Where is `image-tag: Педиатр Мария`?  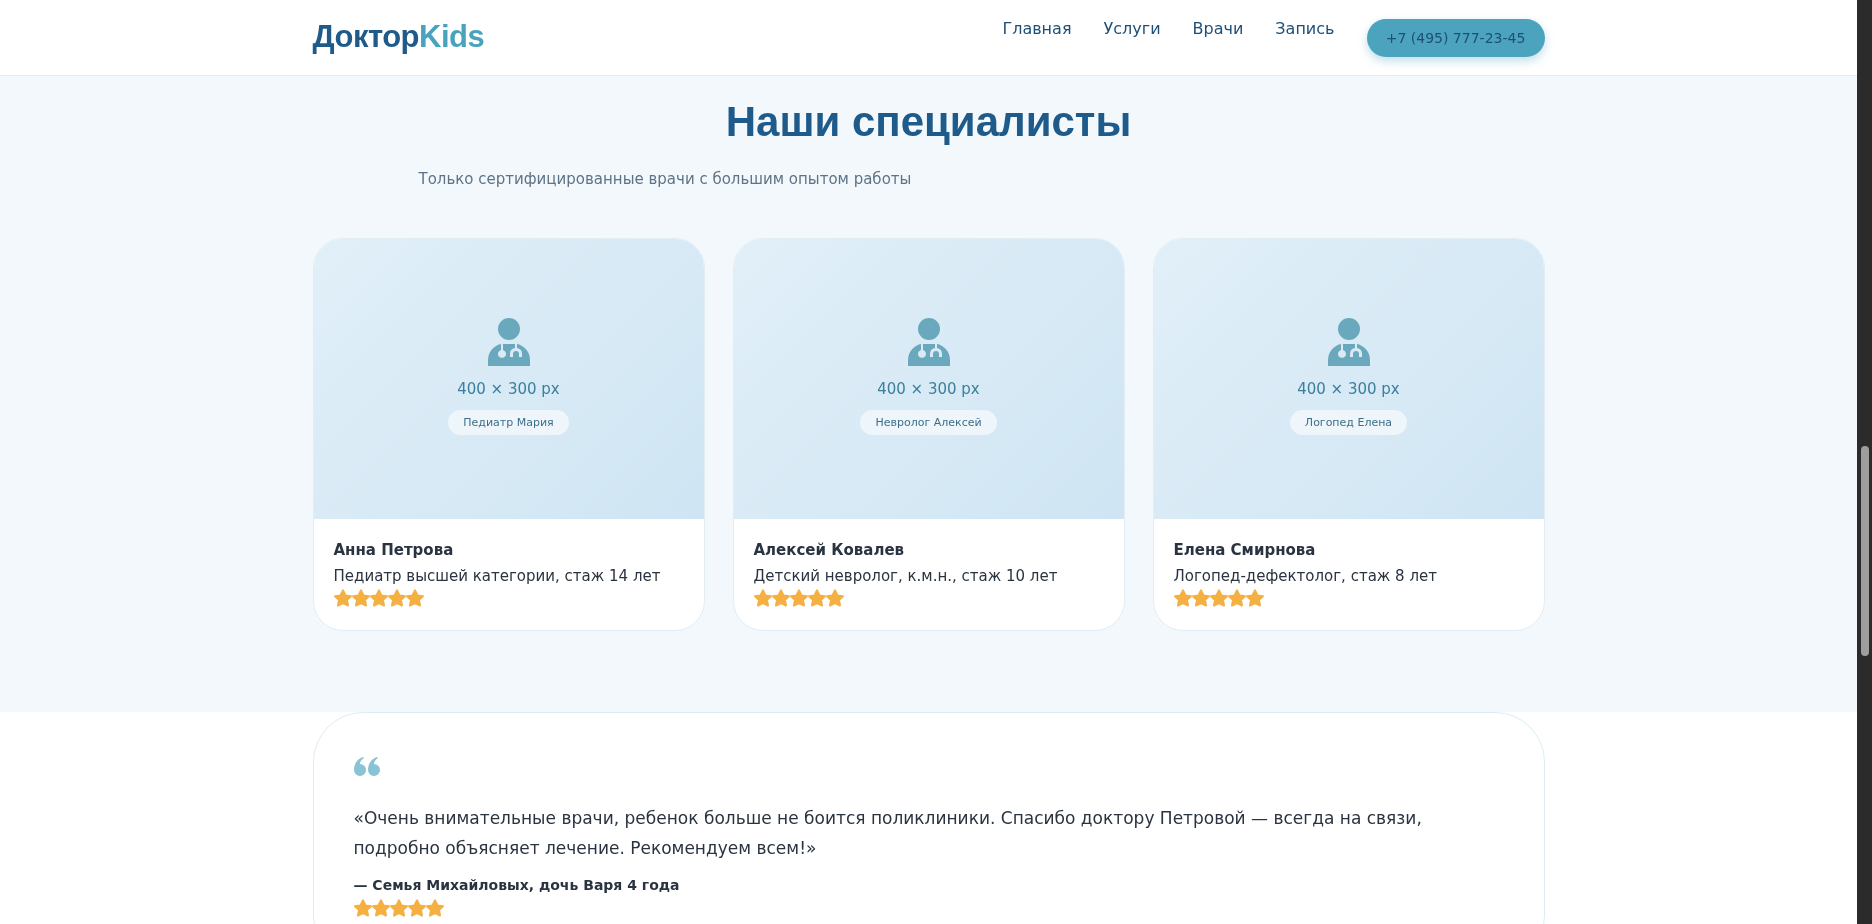
image-tag: Педиатр Мария is located at coordinates (508, 422).